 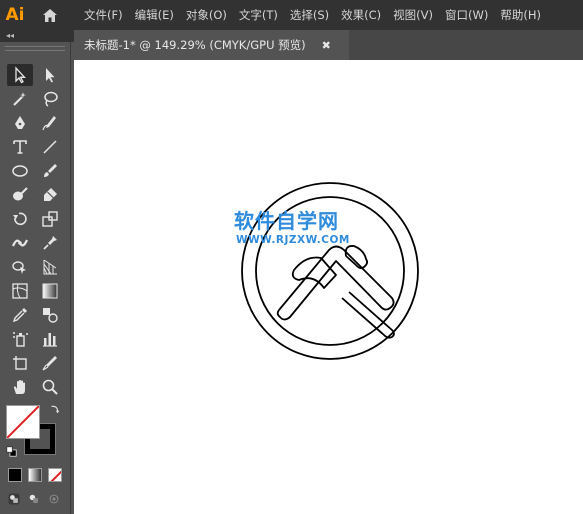 What do you see at coordinates (20, 339) in the screenshot?
I see `symbol-sprayer-tool-icon` at bounding box center [20, 339].